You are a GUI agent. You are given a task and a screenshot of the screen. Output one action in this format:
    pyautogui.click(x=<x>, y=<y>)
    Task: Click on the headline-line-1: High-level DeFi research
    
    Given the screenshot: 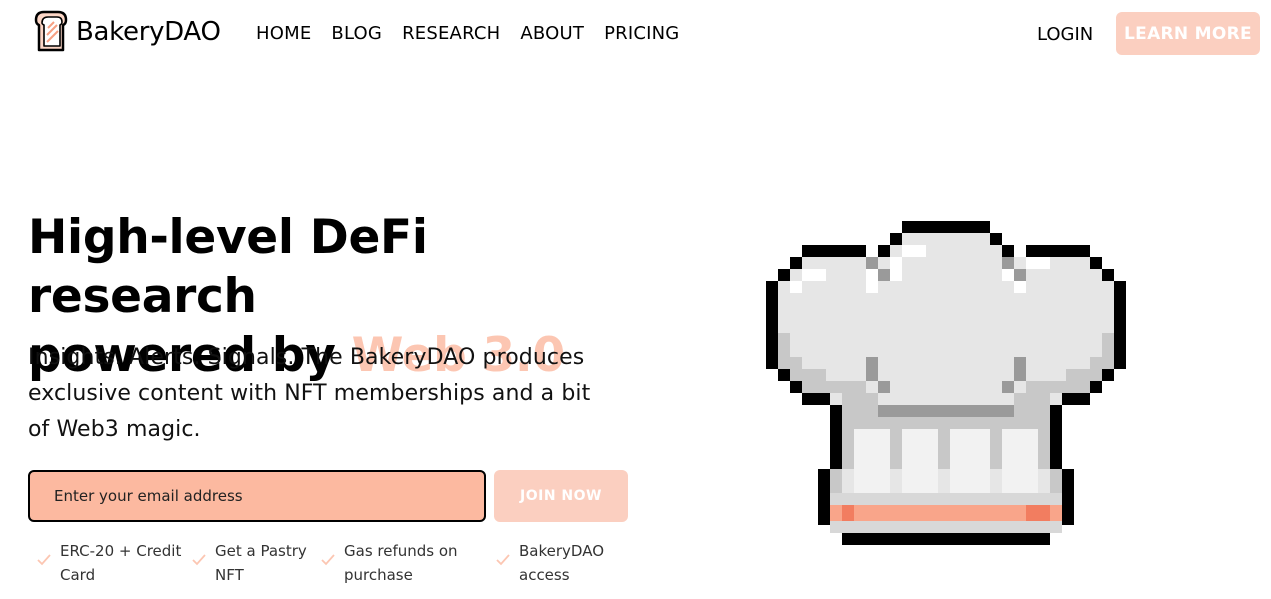 What is the action you would take?
    pyautogui.click(x=228, y=267)
    